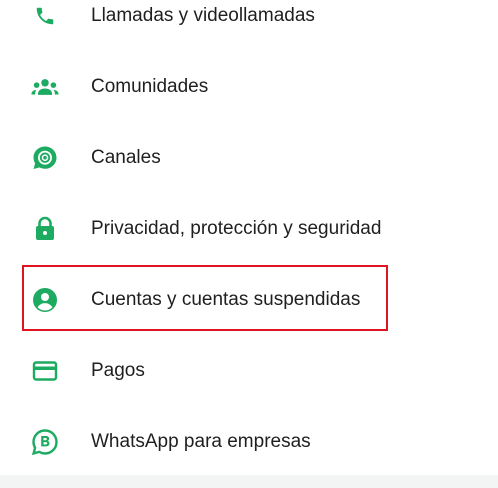 Image resolution: width=498 pixels, height=488 pixels. What do you see at coordinates (249, 370) in the screenshot?
I see `menu-item-payments: Pagos` at bounding box center [249, 370].